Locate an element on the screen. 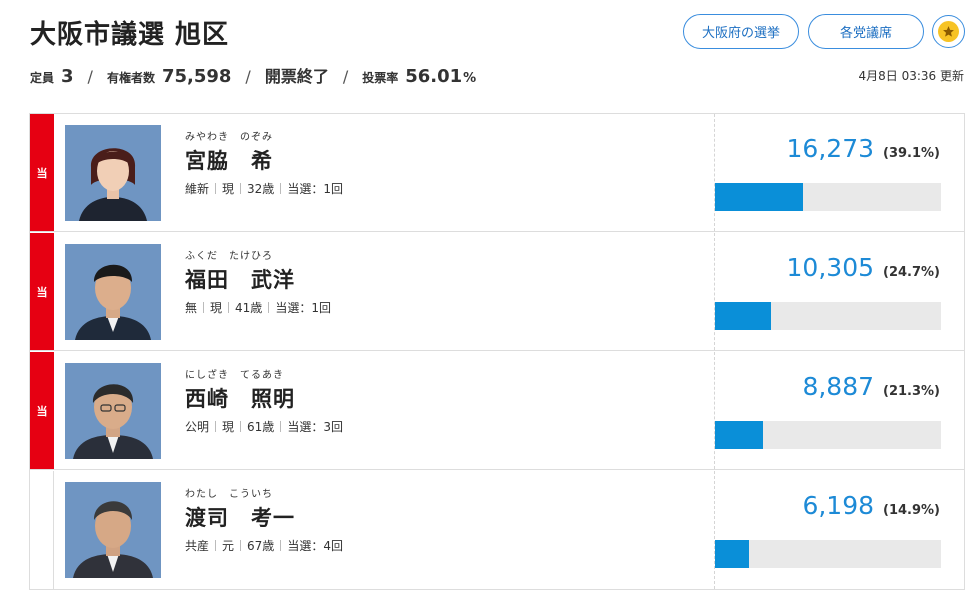 Image resolution: width=970 pixels, height=596 pixels. count-status: 開票終了 is located at coordinates (296, 76).